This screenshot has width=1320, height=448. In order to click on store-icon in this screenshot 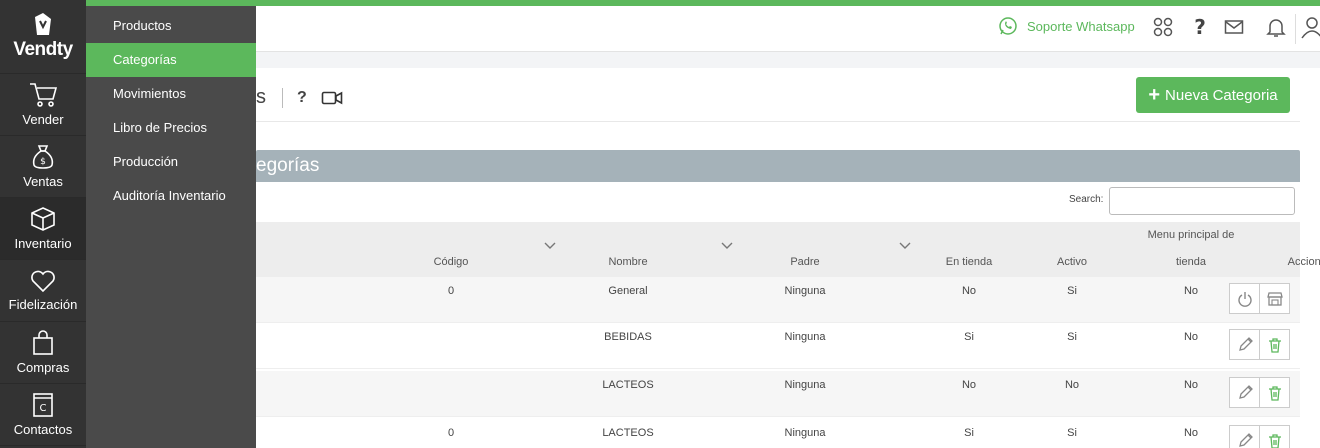, I will do `click(1274, 298)`.